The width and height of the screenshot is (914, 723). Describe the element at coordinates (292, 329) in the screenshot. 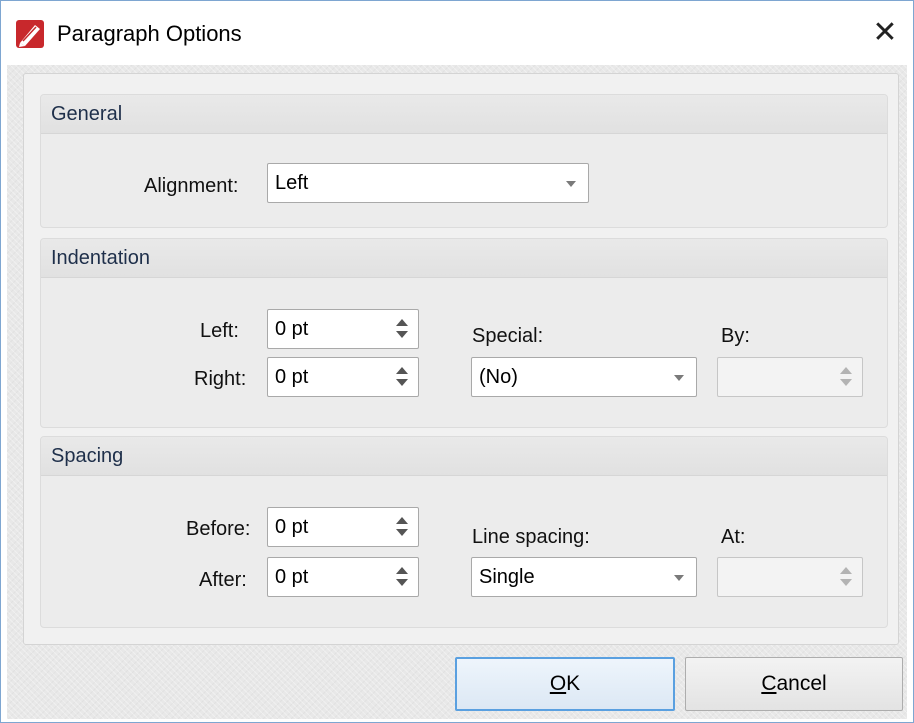

I see `left-indent-value: 0 pt` at that location.